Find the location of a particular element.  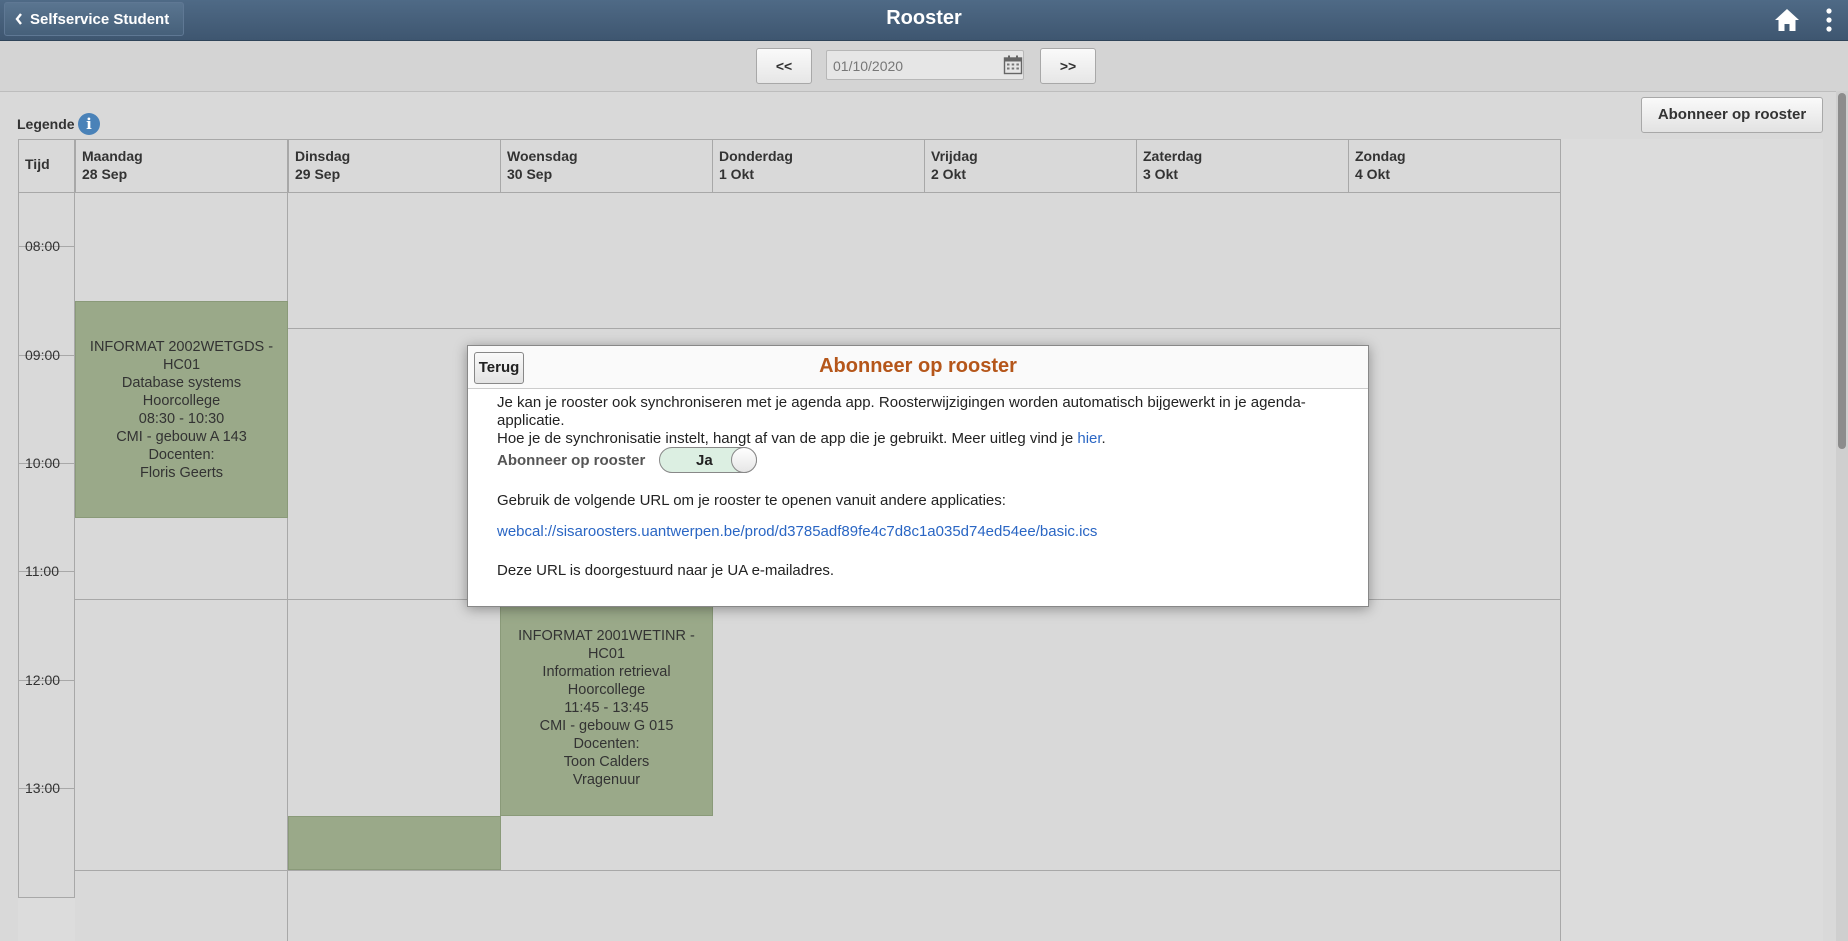

home-icon is located at coordinates (1787, 20).